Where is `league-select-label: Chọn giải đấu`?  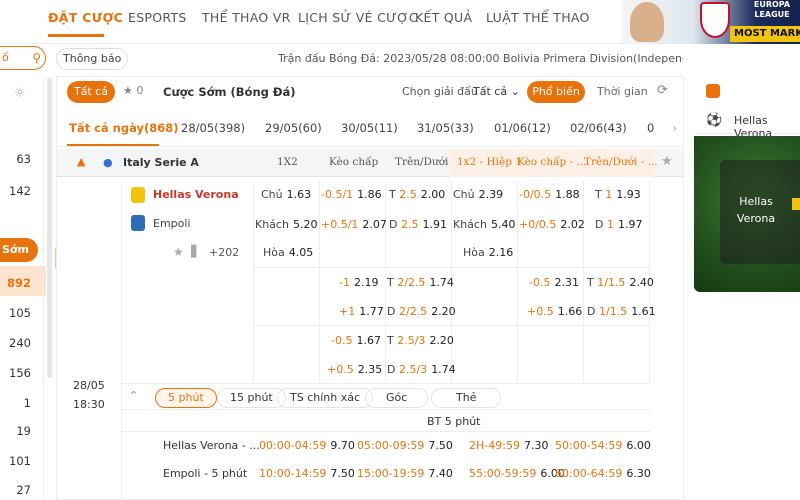 league-select-label: Chọn giải đấu is located at coordinates (440, 91).